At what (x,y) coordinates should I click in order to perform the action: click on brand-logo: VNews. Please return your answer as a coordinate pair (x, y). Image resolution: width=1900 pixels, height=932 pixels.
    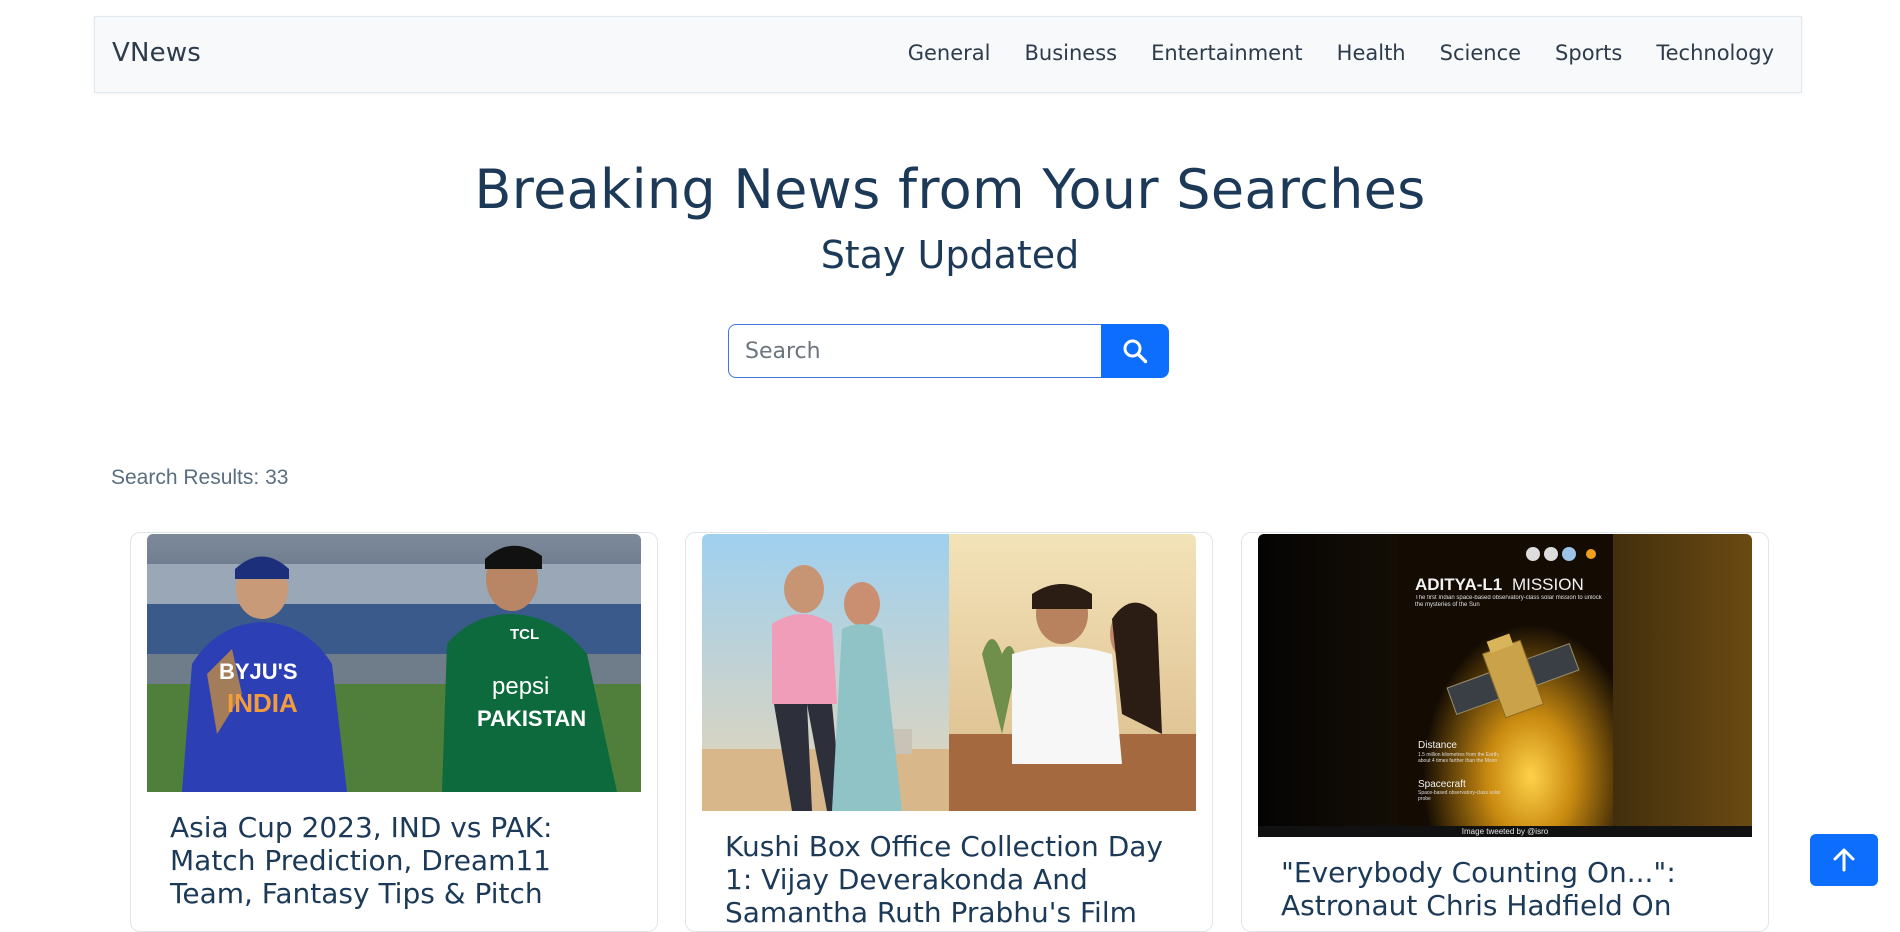
    Looking at the image, I should click on (156, 53).